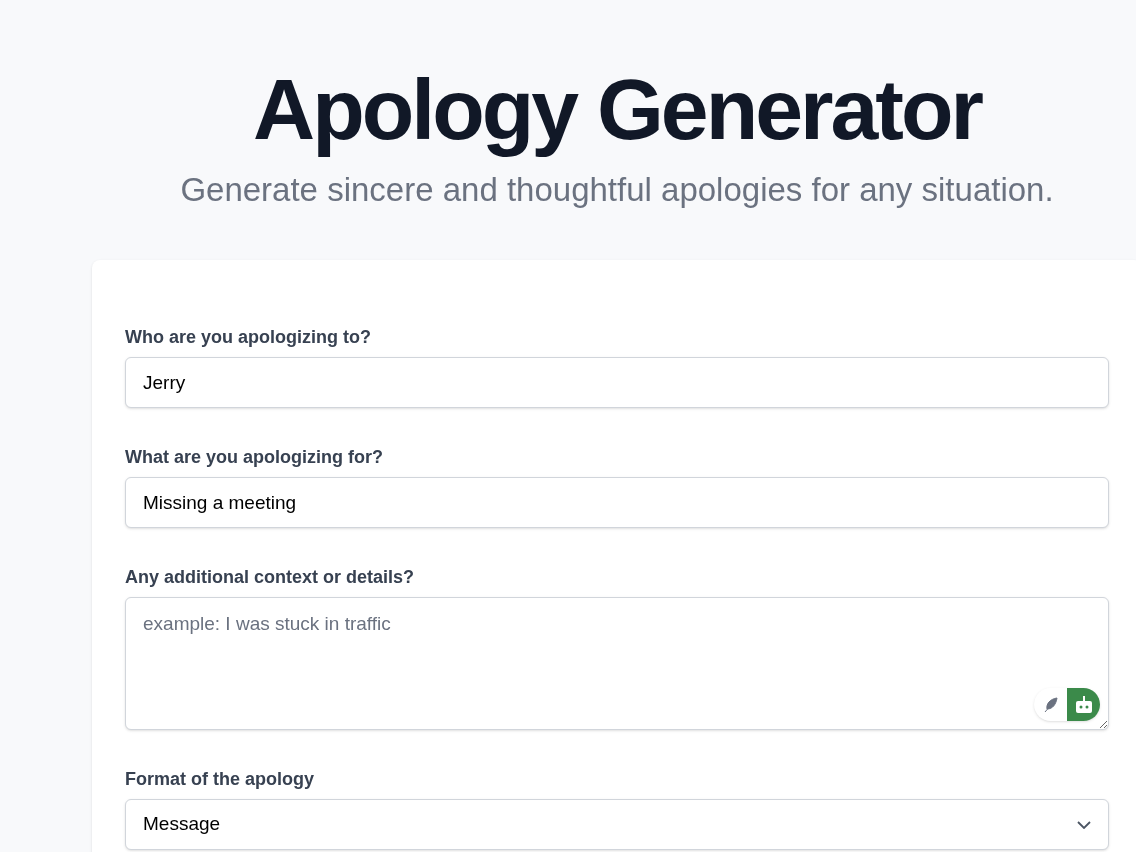 This screenshot has height=852, width=1136. Describe the element at coordinates (248, 337) in the screenshot. I see `field-label: Who are you apologizing to?` at that location.